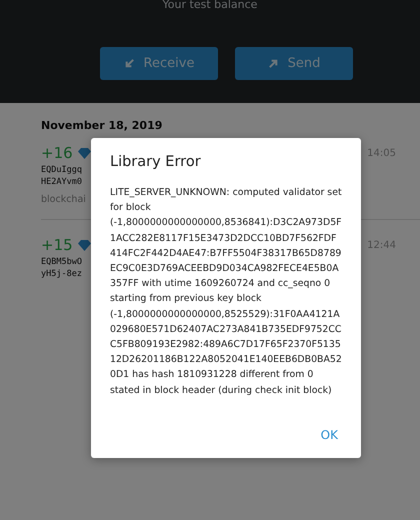 The height and width of the screenshot is (520, 420). What do you see at coordinates (159, 63) in the screenshot?
I see `receive-button: Receive` at bounding box center [159, 63].